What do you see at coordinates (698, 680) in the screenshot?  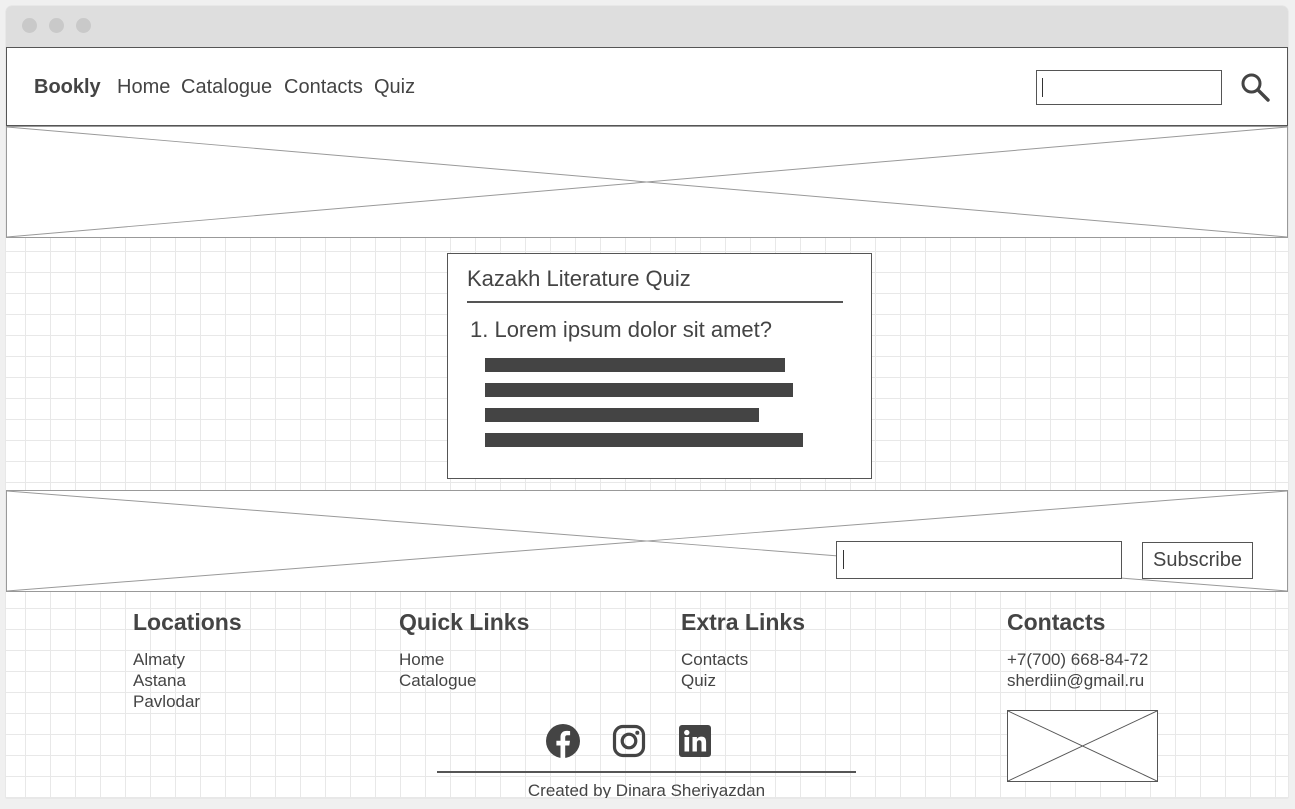 I see `footer-link-quiz: Quiz` at bounding box center [698, 680].